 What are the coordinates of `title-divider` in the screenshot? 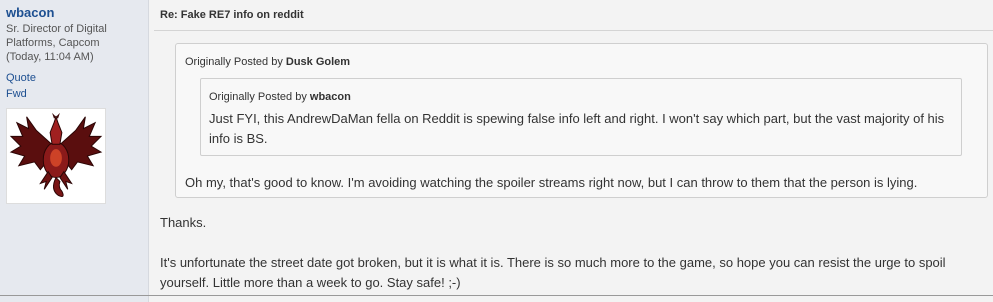 It's located at (573, 30).